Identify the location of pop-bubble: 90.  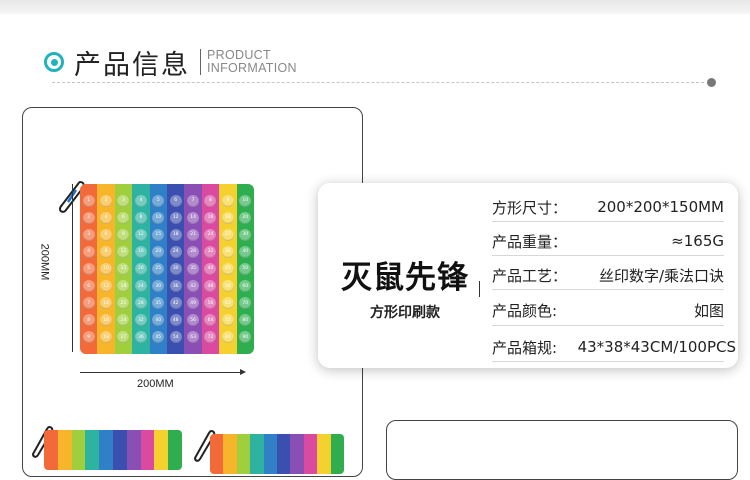
(245, 337).